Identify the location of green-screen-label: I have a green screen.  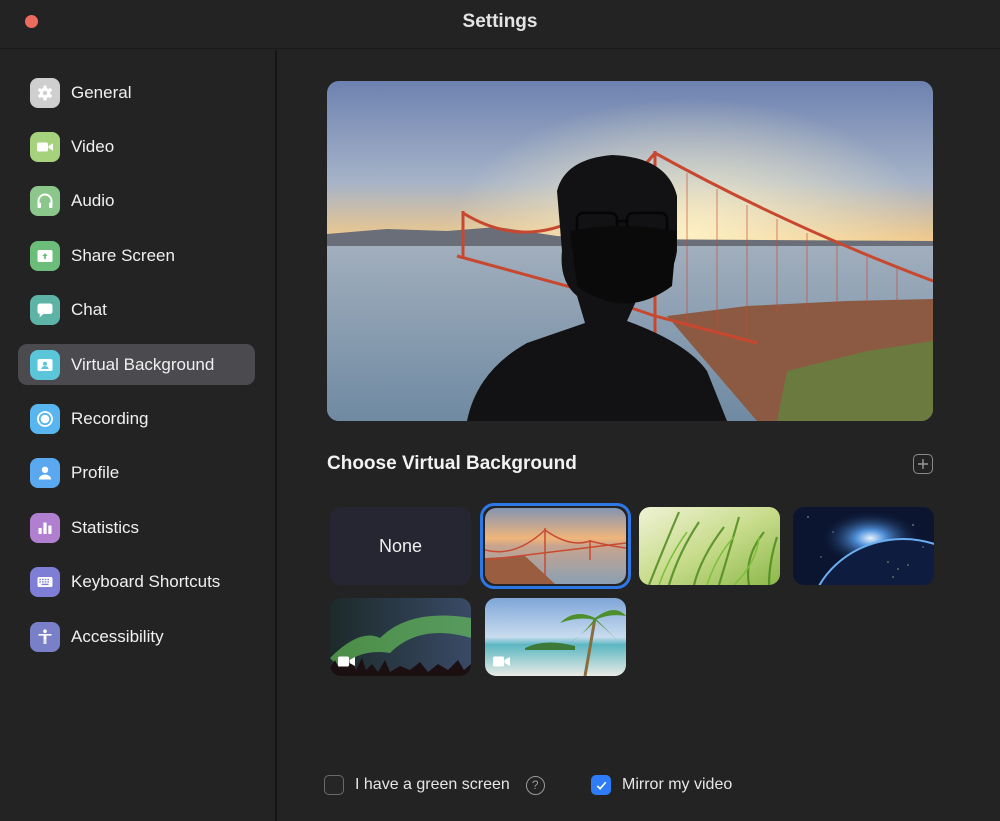
(432, 785).